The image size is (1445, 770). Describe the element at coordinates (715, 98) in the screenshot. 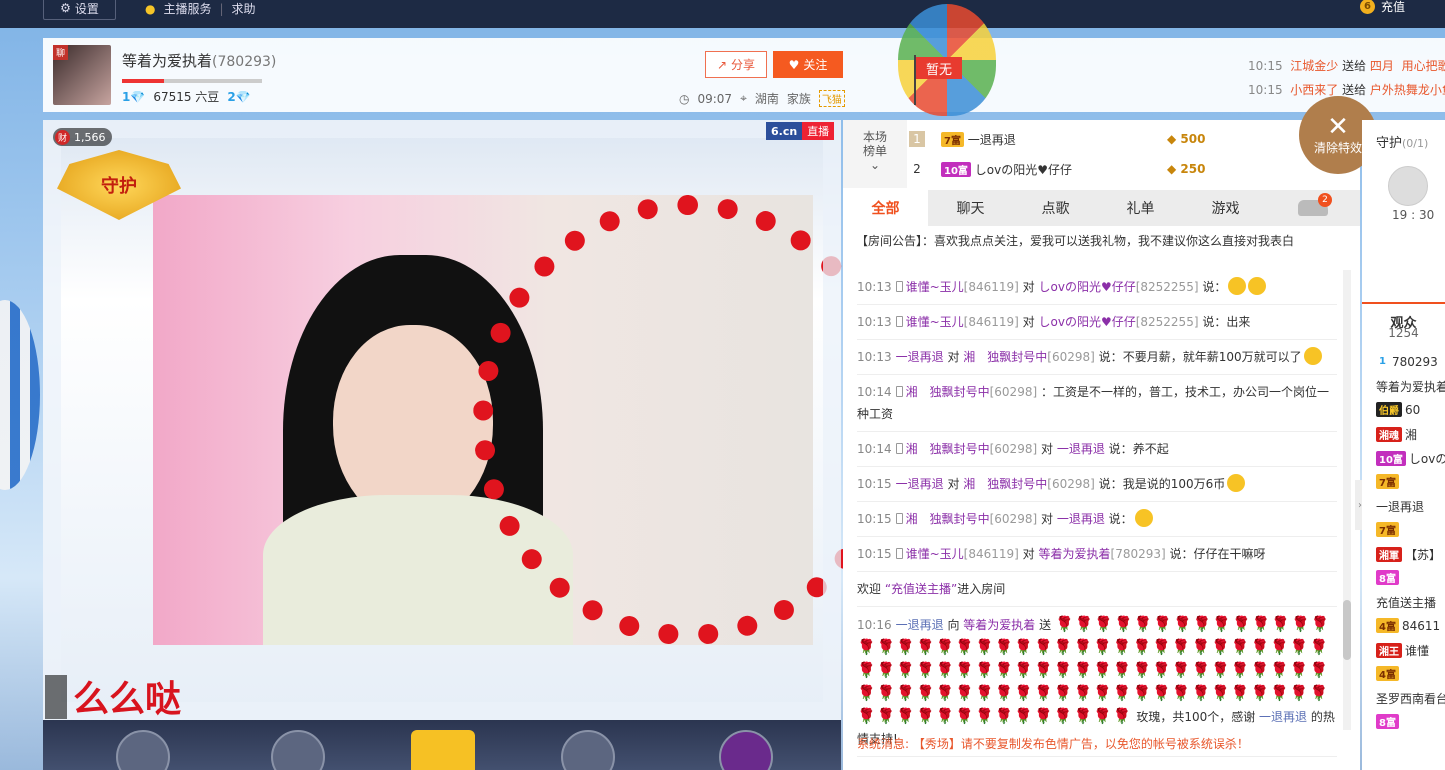

I see `live-time: 09:07` at that location.